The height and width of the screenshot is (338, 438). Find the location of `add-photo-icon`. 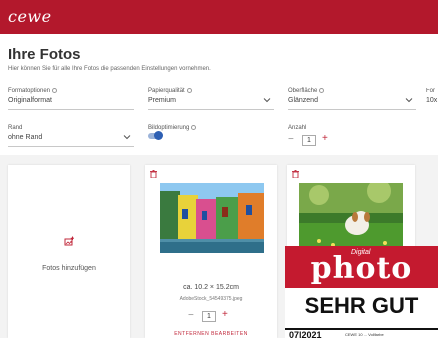

add-photo-icon is located at coordinates (69, 241).